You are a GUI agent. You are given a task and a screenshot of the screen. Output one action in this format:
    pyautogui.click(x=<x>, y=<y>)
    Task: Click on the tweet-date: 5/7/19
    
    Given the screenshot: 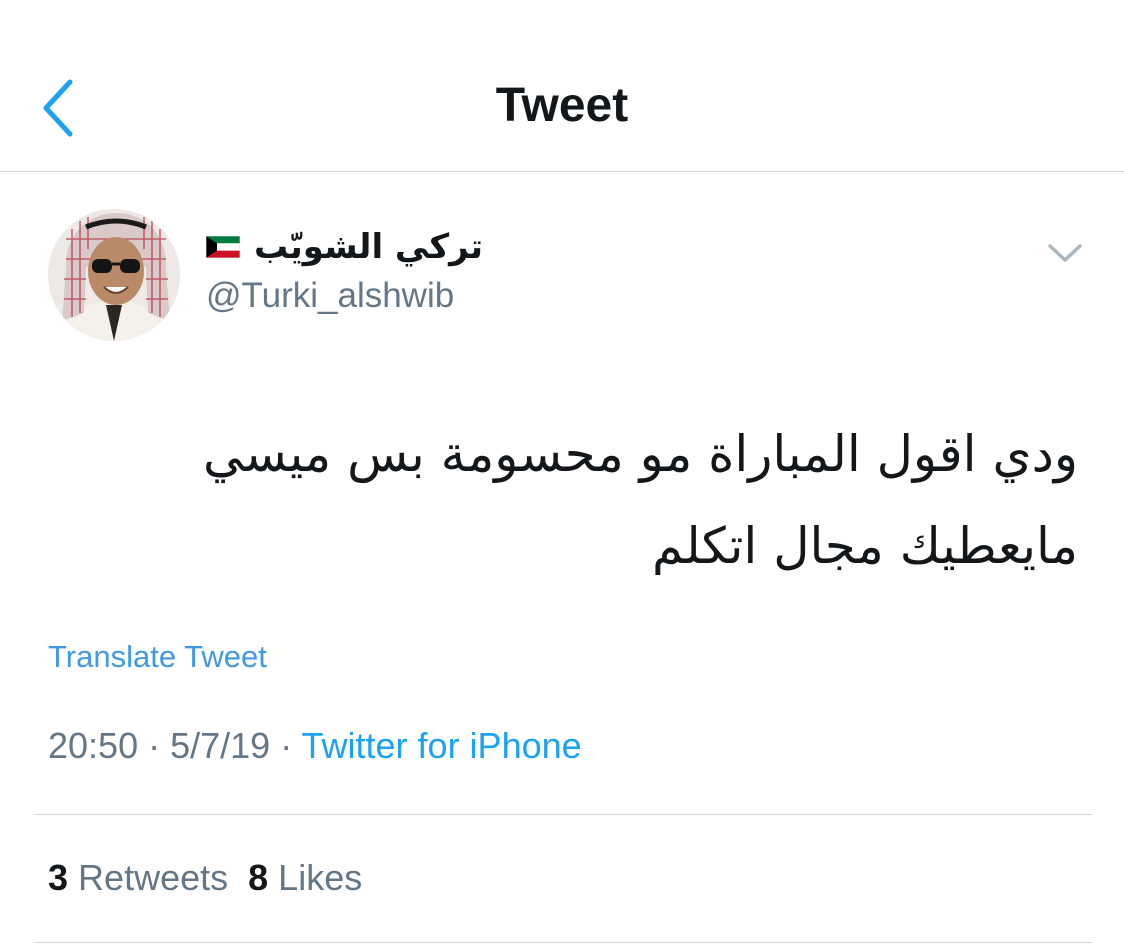 What is the action you would take?
    pyautogui.click(x=220, y=745)
    